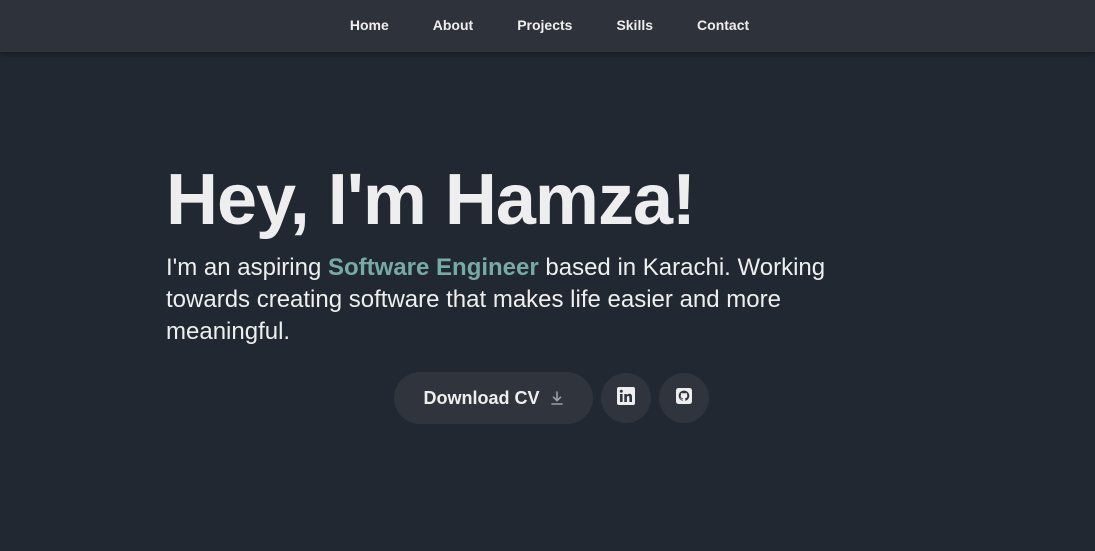  I want to click on navbar: Home About Projects Skills Contact, so click(547, 26).